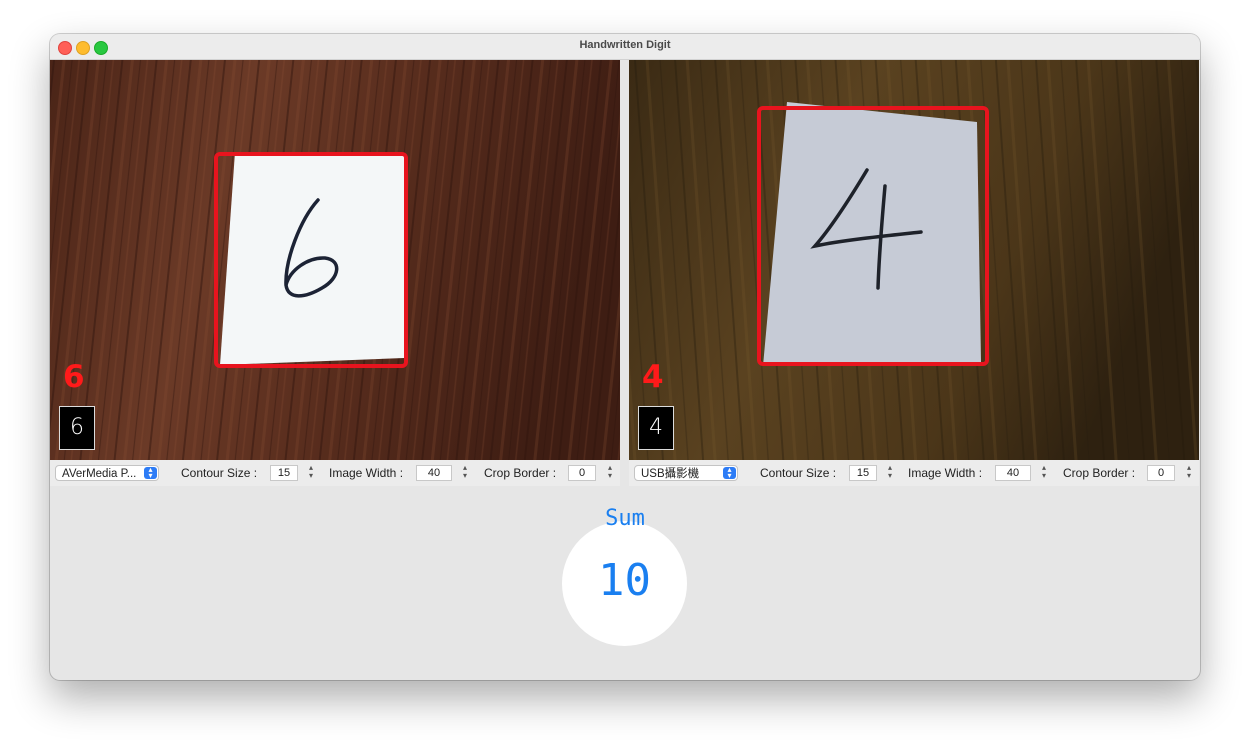 This screenshot has height=746, width=1250. What do you see at coordinates (625, 518) in the screenshot?
I see `sum-label: Sum` at bounding box center [625, 518].